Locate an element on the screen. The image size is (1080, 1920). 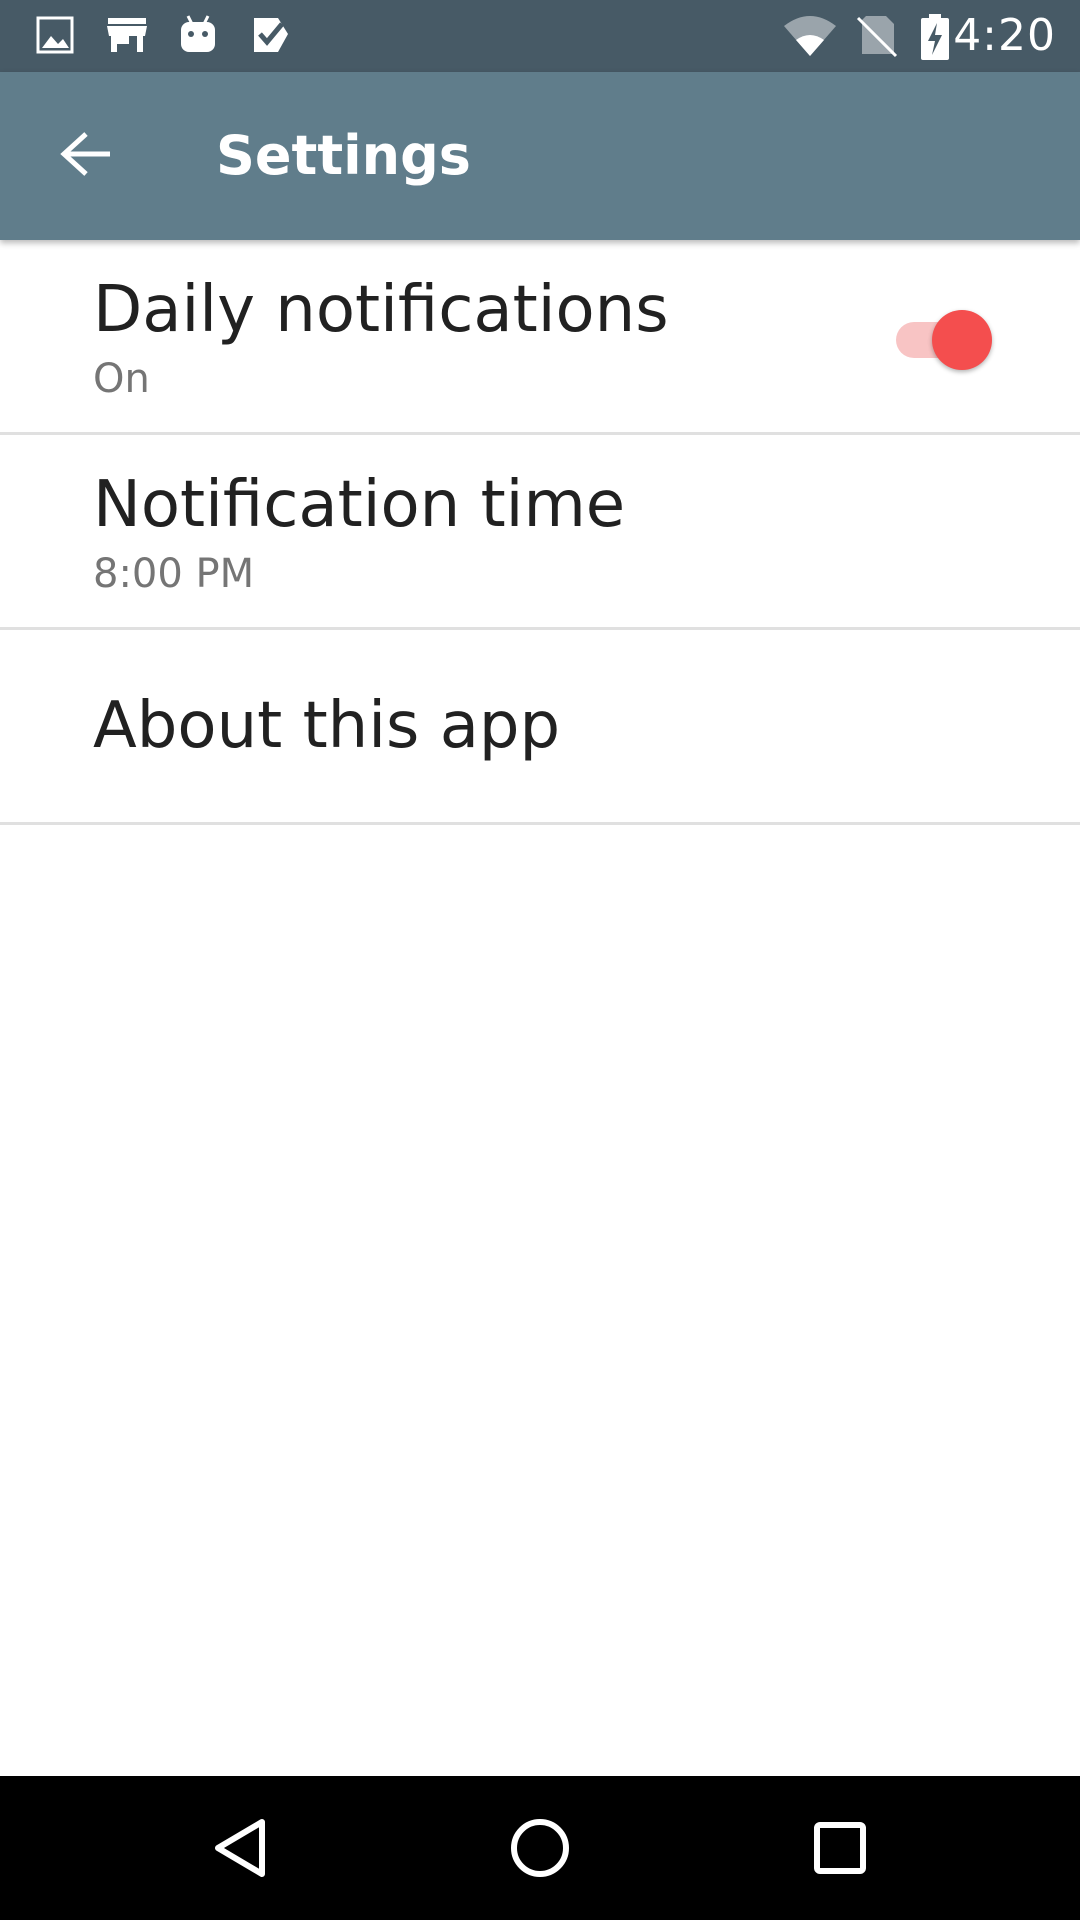
android-icon is located at coordinates (198, 37).